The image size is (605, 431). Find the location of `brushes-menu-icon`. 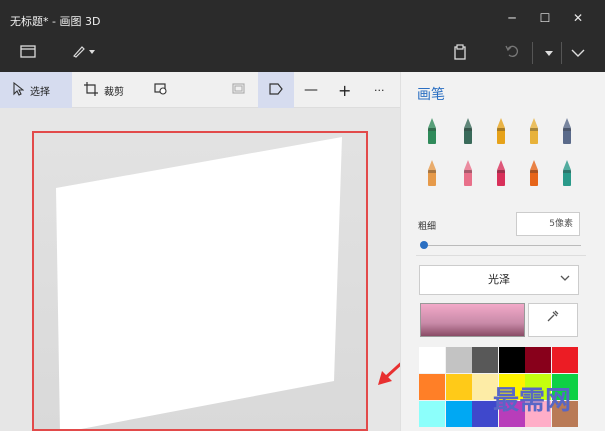

brushes-menu-icon is located at coordinates (84, 54).